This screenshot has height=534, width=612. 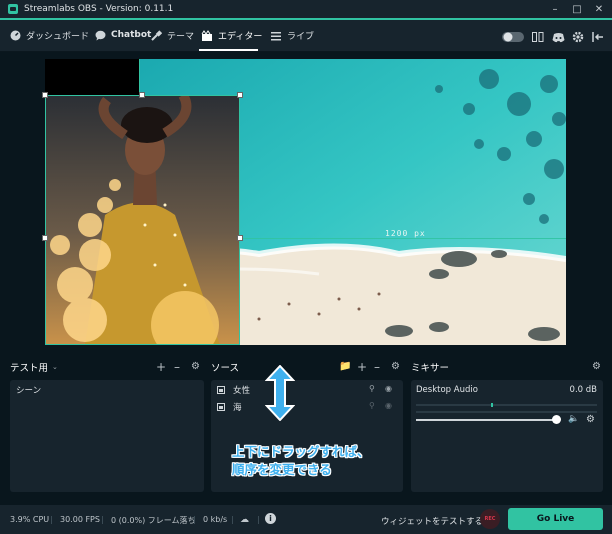 What do you see at coordinates (573, 419) in the screenshot?
I see `speaker-icon: 🔈` at bounding box center [573, 419].